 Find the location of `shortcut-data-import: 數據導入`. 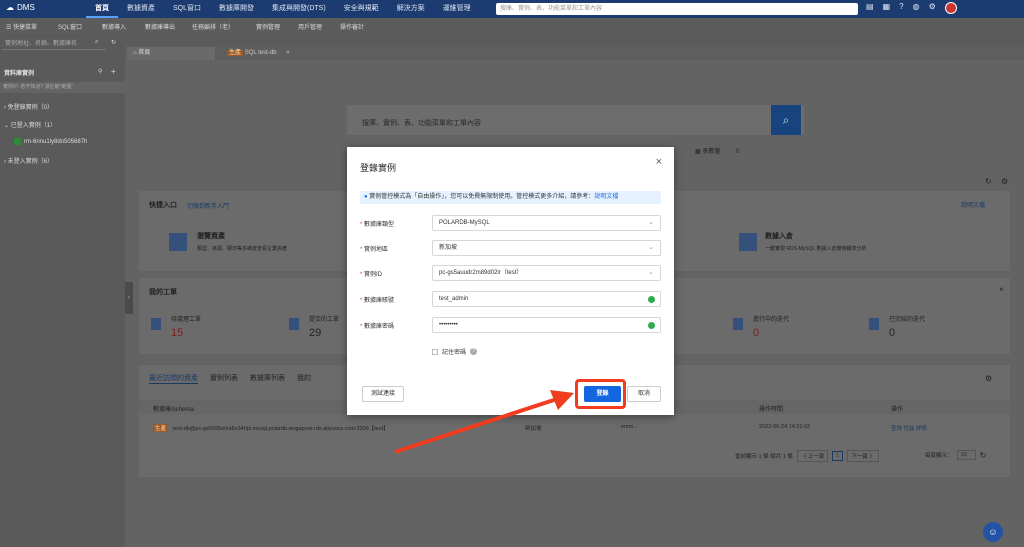

shortcut-data-import: 數據導入 is located at coordinates (114, 26).